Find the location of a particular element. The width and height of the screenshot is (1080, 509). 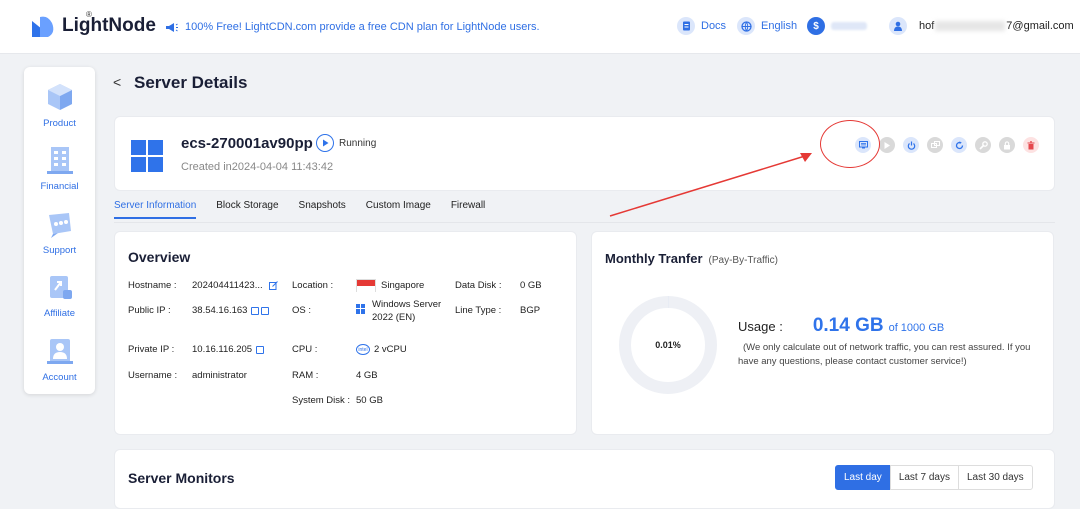

qr-icon is located at coordinates (265, 310).